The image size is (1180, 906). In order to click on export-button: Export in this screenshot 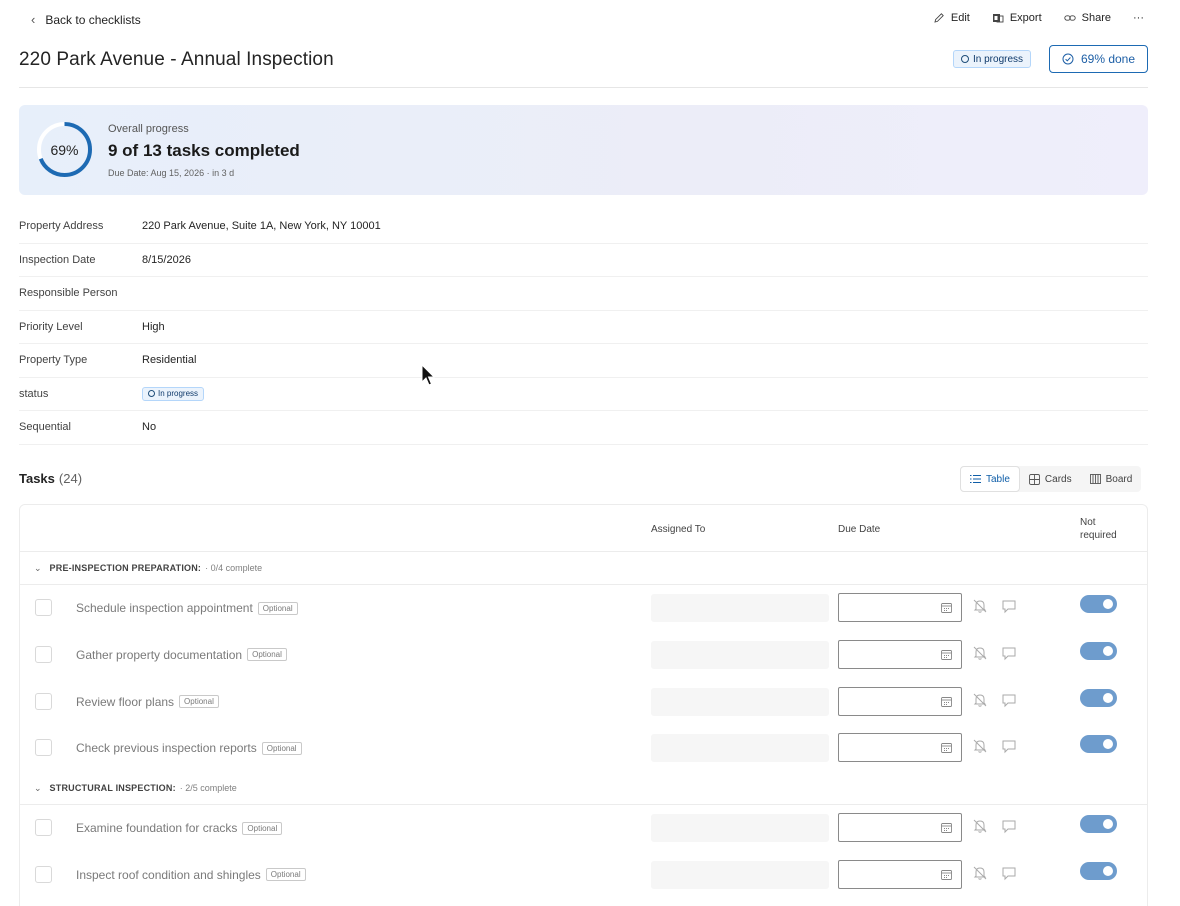, I will do `click(1017, 18)`.